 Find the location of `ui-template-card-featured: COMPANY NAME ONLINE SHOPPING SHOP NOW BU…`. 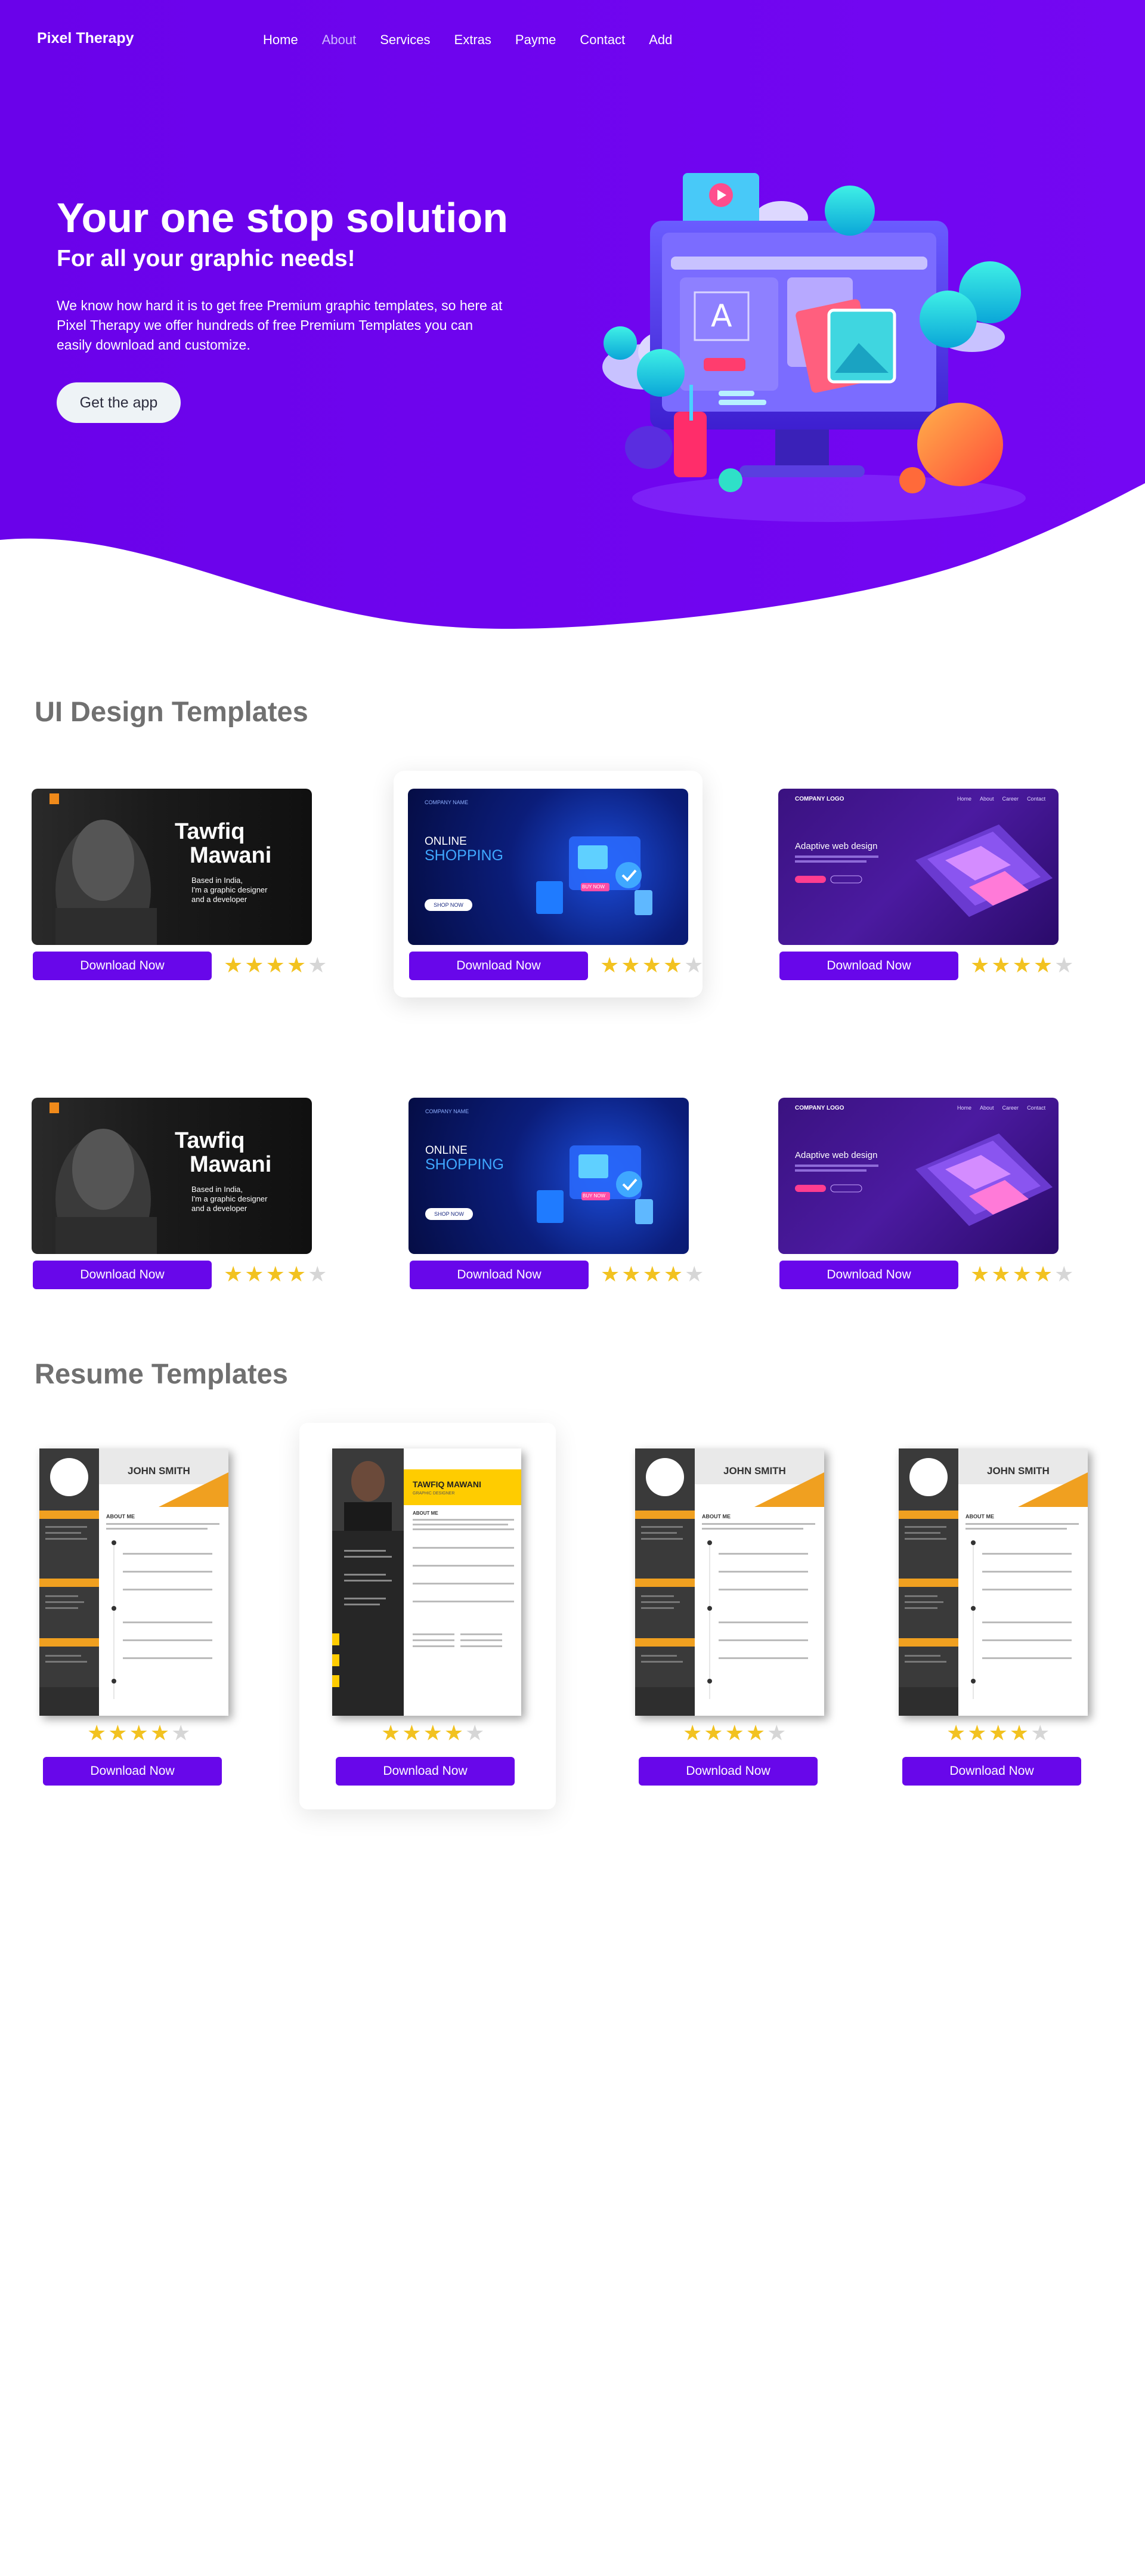

ui-template-card-featured: COMPANY NAME ONLINE SHOPPING SHOP NOW BU… is located at coordinates (548, 884).